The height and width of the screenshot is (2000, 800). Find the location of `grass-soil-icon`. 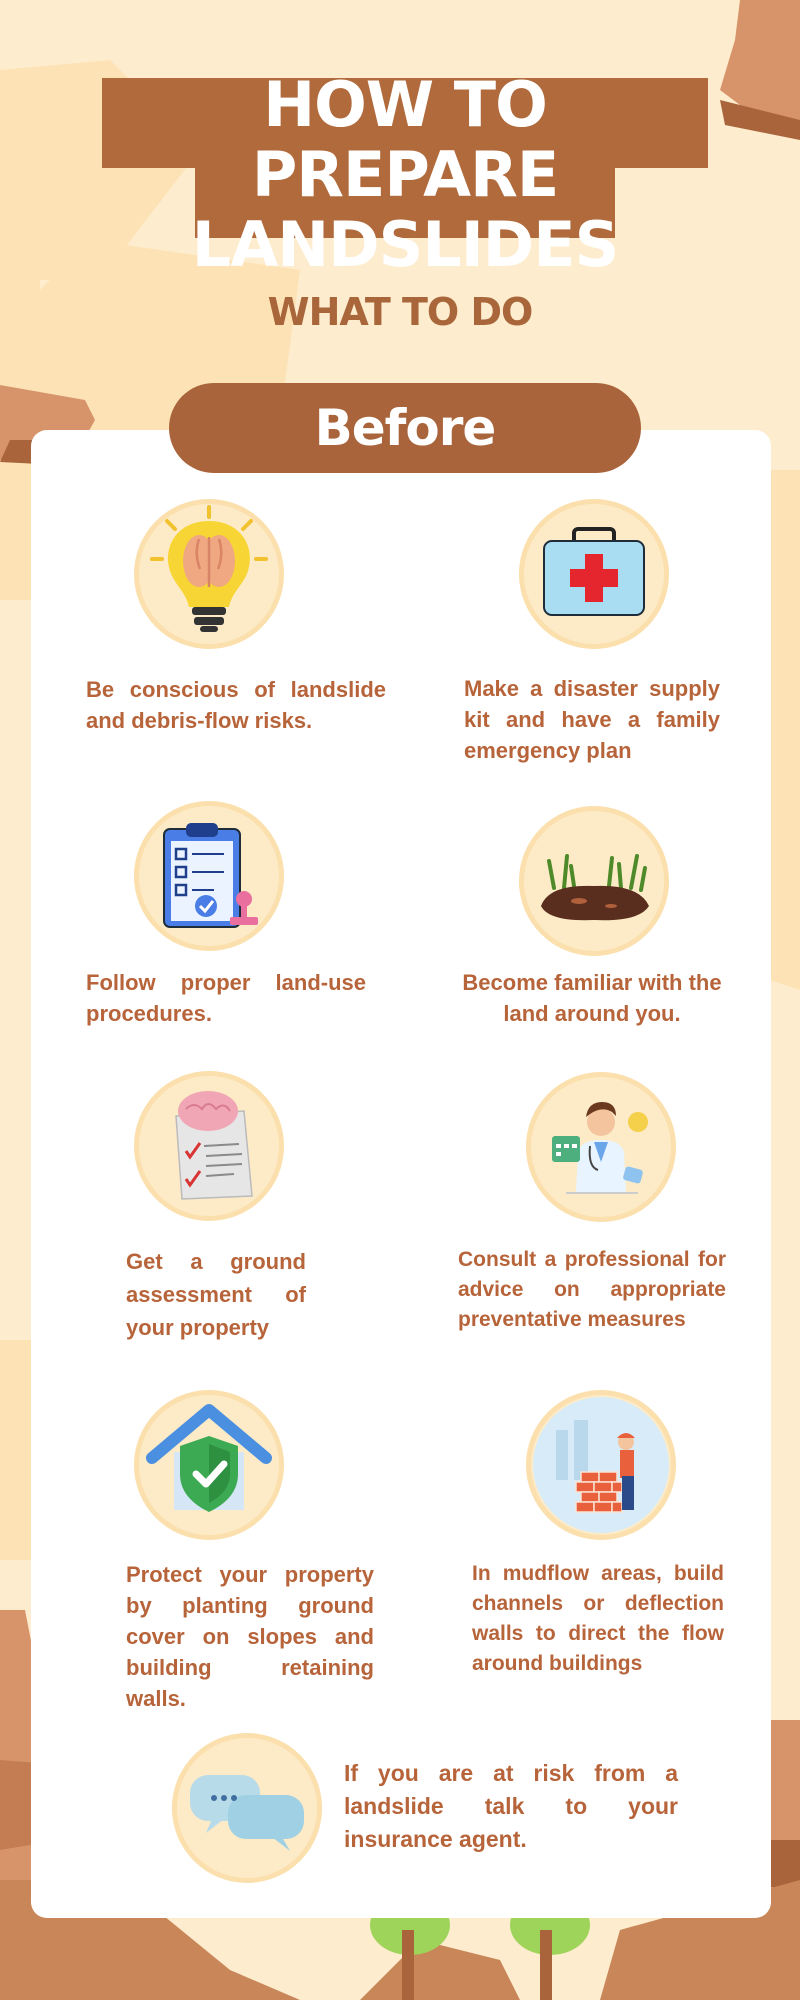

grass-soil-icon is located at coordinates (594, 881).